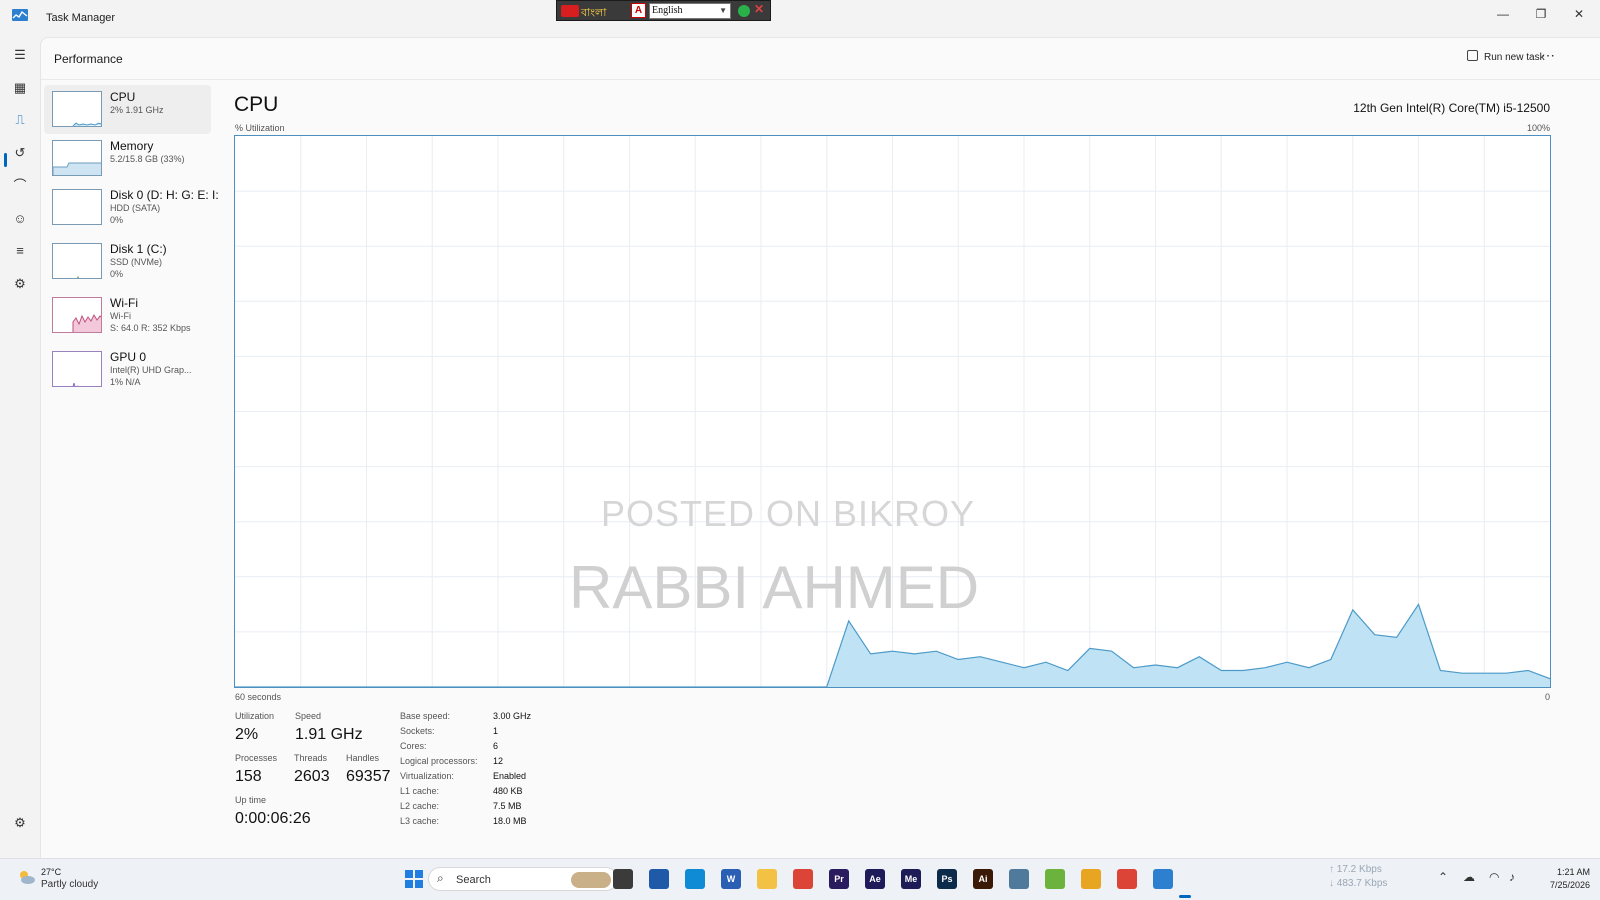 The width and height of the screenshot is (1600, 900). I want to click on drive-icon, so click(1091, 879).